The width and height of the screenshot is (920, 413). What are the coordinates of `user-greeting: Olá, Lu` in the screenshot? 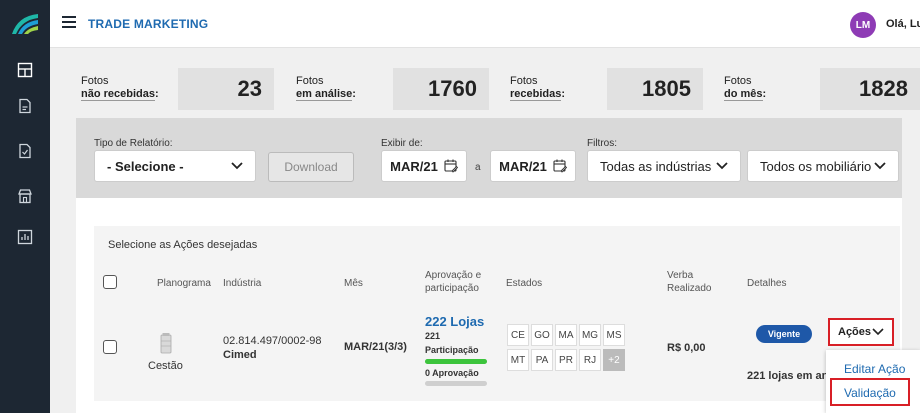 It's located at (903, 24).